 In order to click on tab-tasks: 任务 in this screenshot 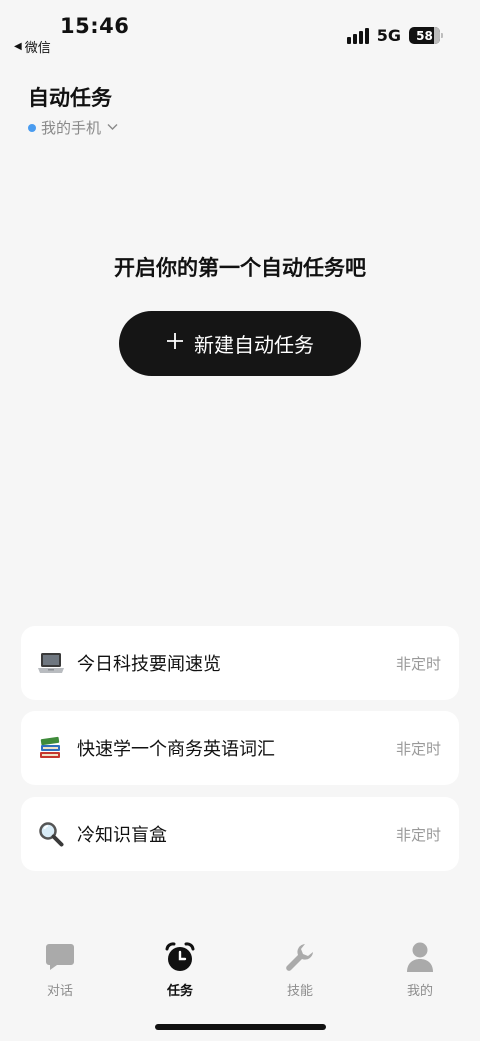, I will do `click(180, 969)`.